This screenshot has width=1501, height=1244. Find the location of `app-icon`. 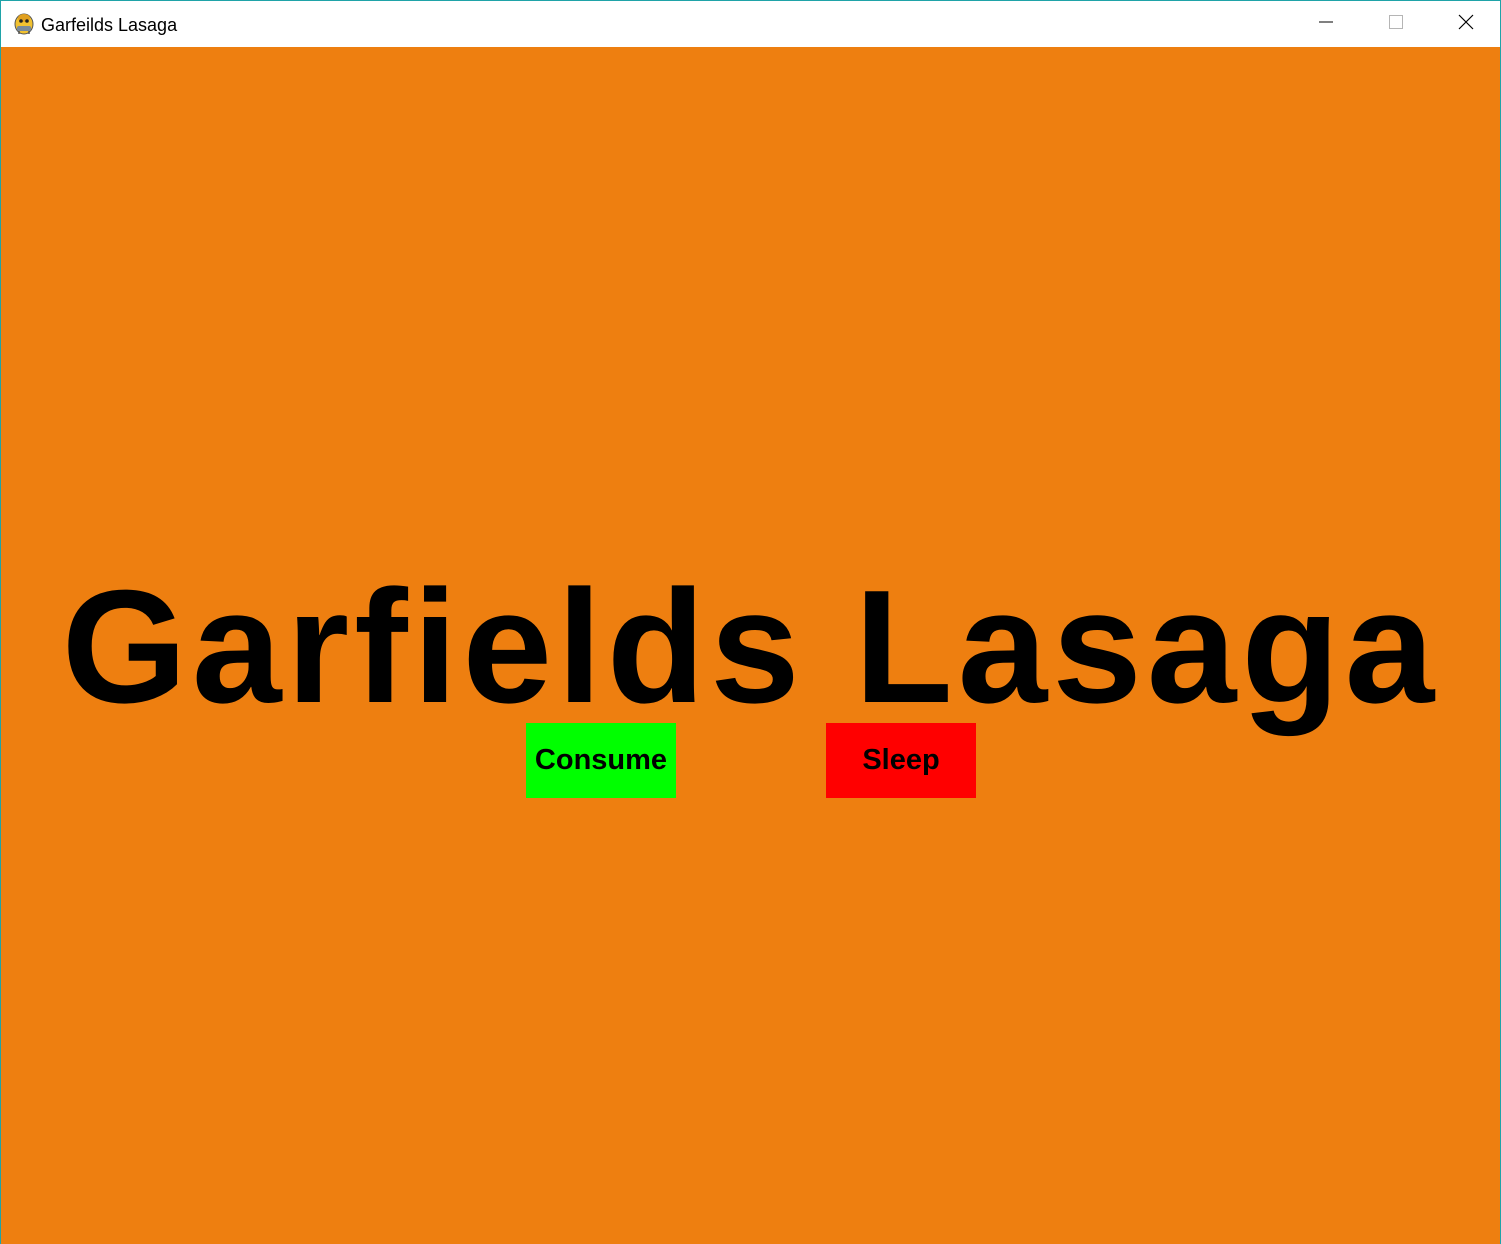

app-icon is located at coordinates (24, 24).